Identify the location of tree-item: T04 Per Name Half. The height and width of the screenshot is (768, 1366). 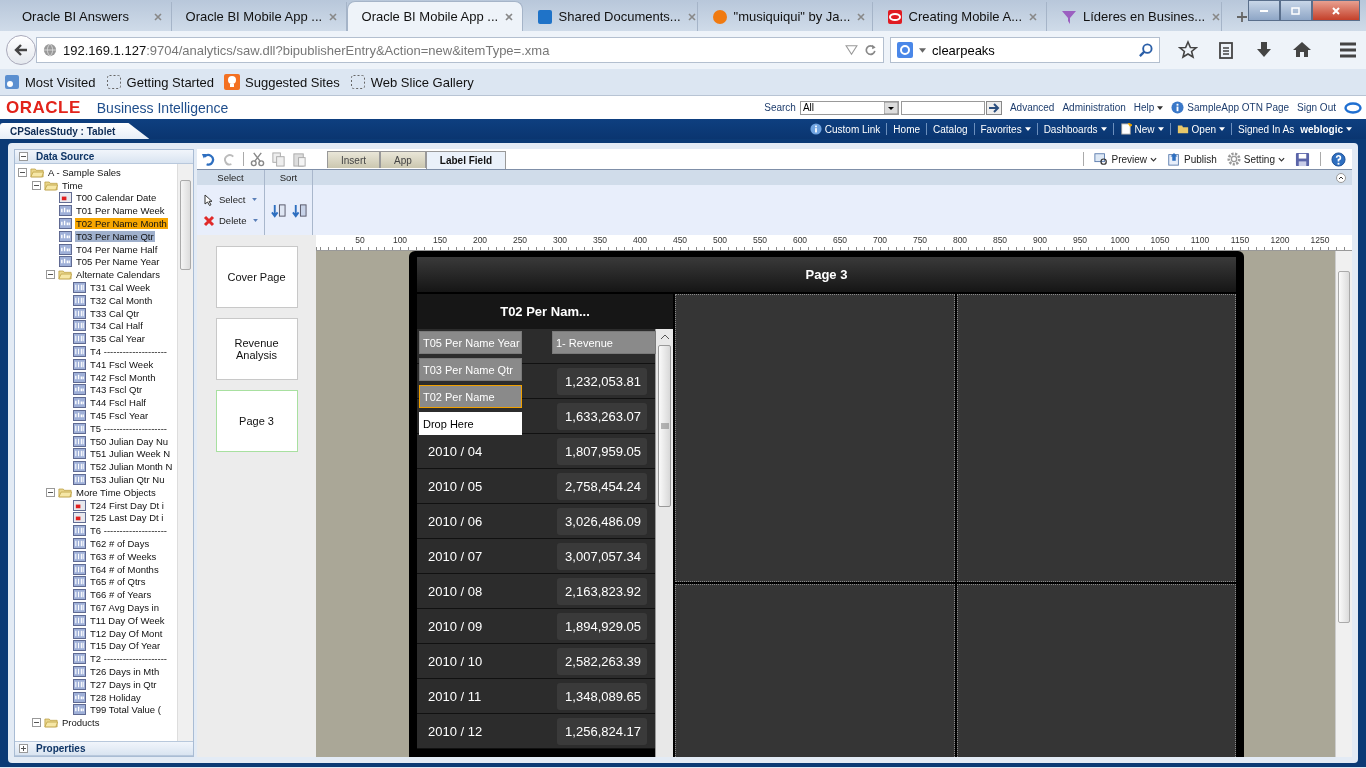
(117, 249).